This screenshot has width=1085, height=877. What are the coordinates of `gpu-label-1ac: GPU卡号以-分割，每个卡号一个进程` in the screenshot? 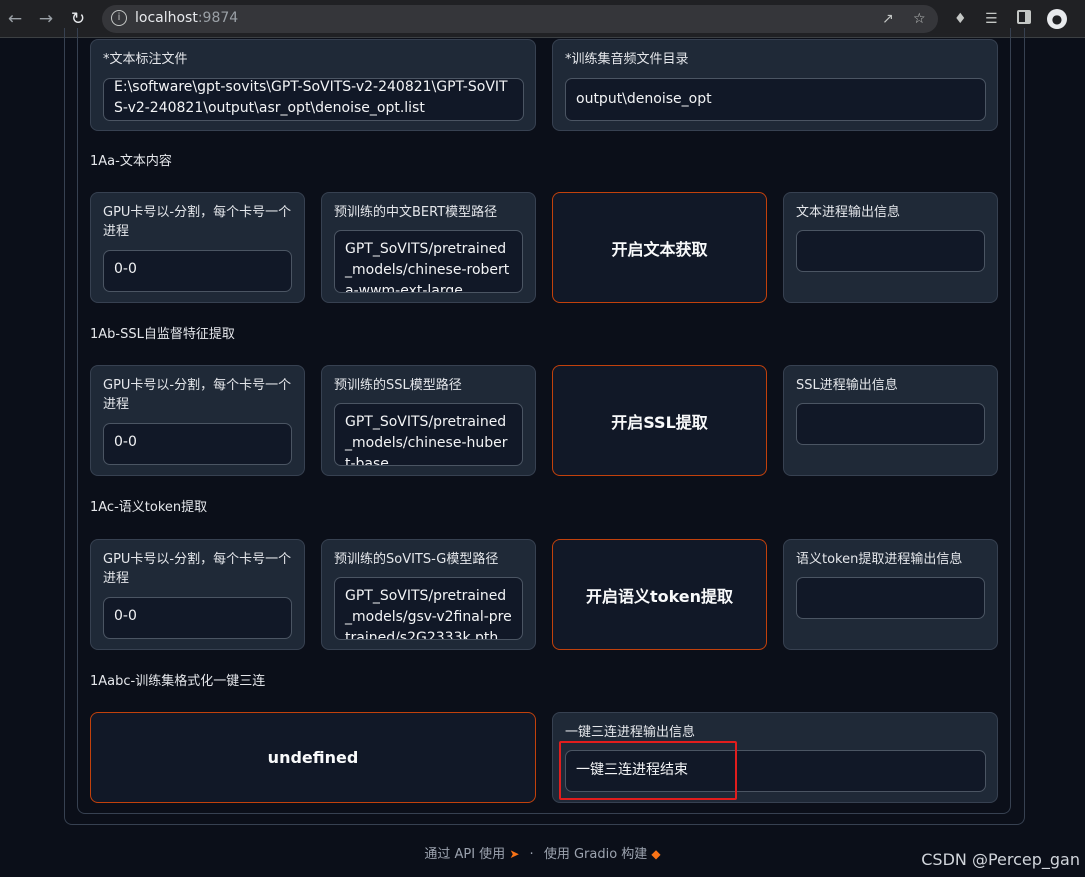 It's located at (197, 569).